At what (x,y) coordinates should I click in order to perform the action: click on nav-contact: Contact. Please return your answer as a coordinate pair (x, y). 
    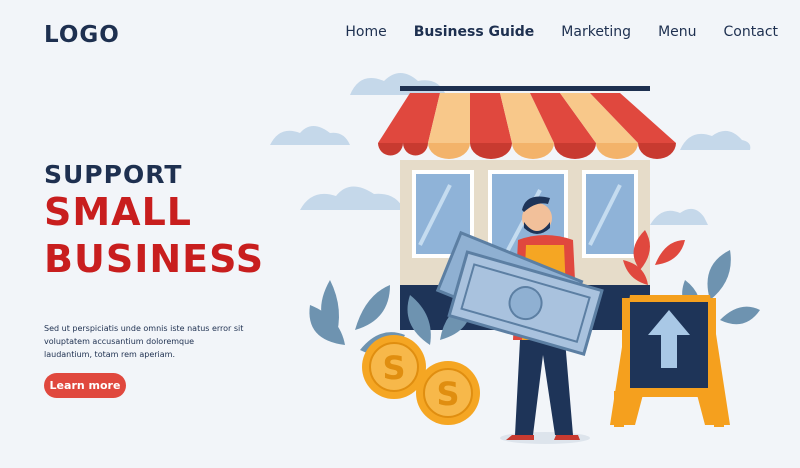
    Looking at the image, I should click on (751, 32).